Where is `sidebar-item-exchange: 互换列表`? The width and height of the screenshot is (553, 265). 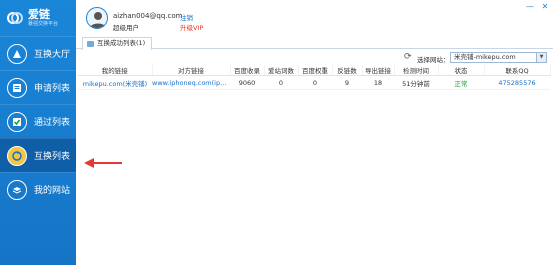
sidebar-item-exchange: 互换列表 is located at coordinates (38, 155).